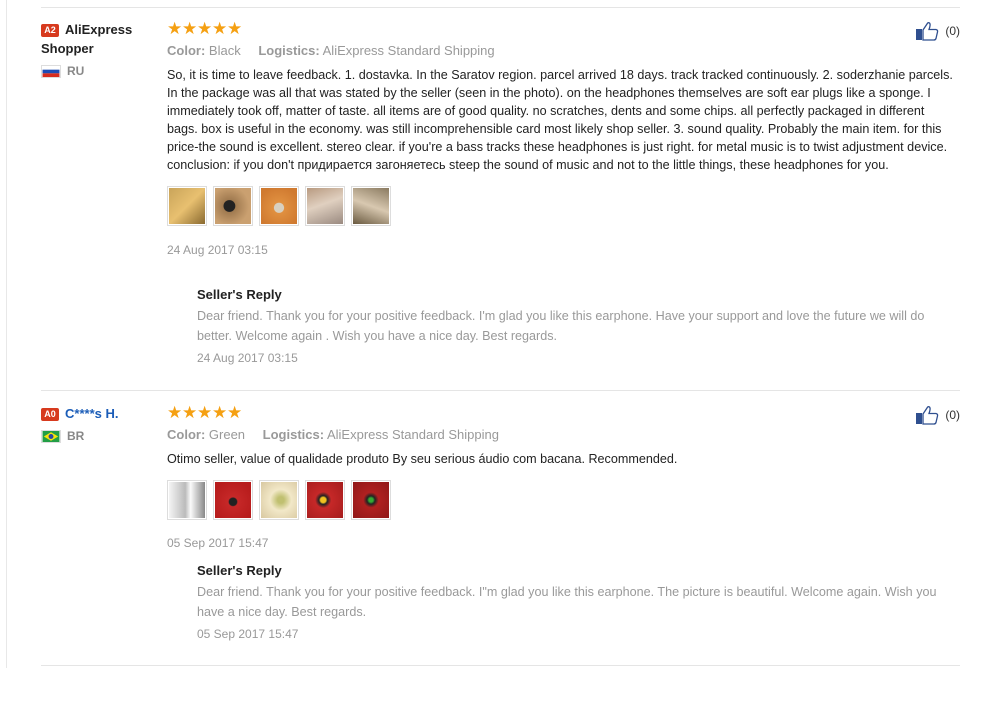 The width and height of the screenshot is (1000, 702). I want to click on color-value: Black, so click(224, 50).